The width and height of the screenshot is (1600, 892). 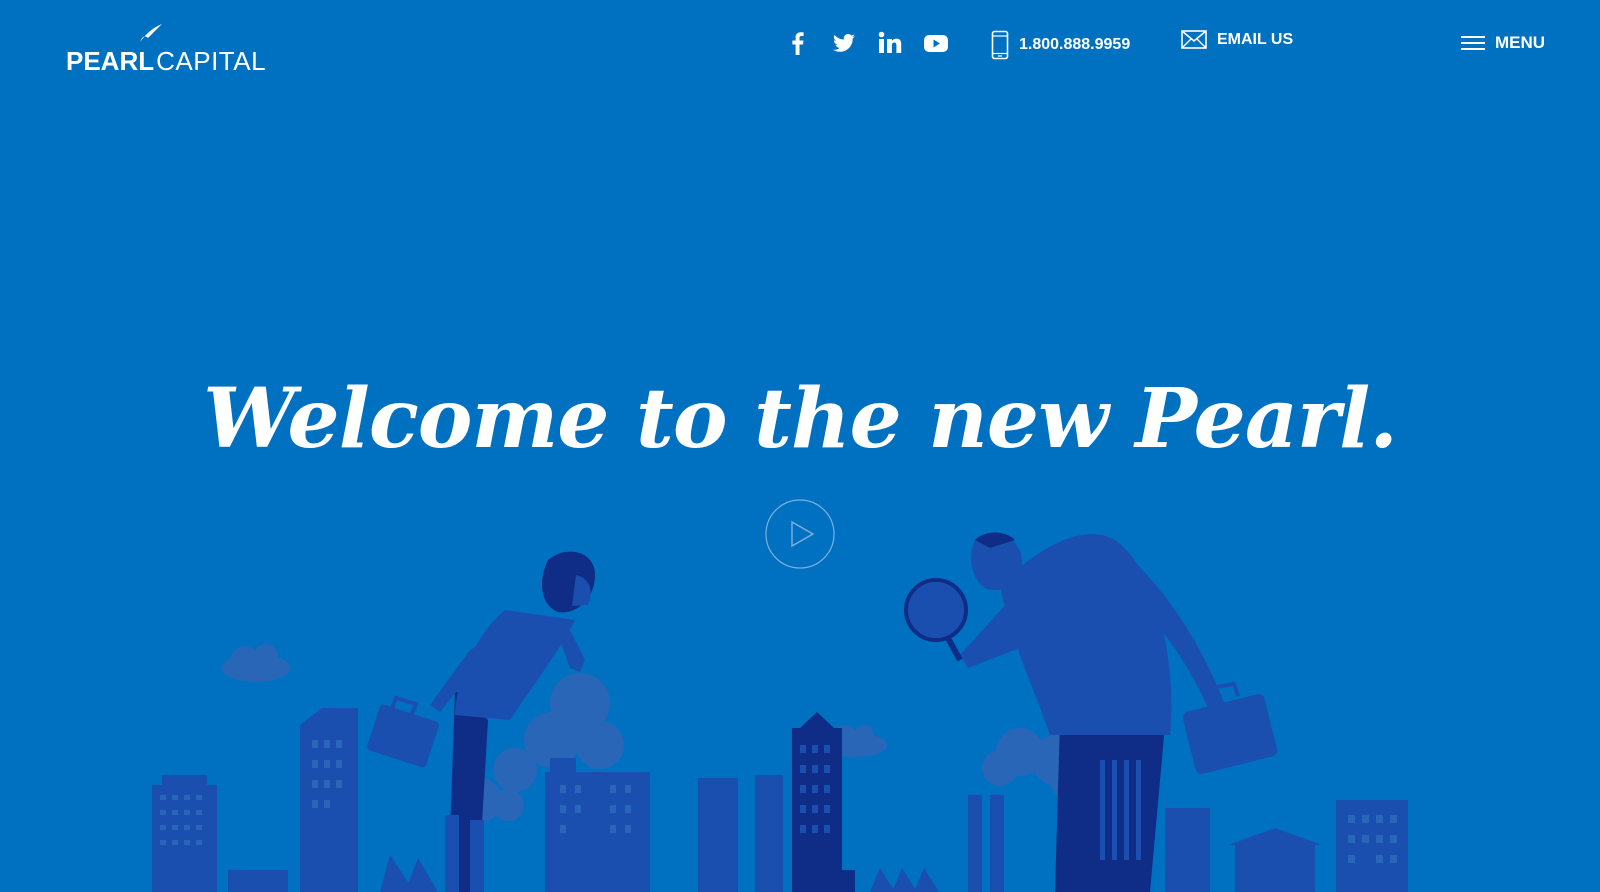 I want to click on menu-button: MENU, so click(x=1503, y=43).